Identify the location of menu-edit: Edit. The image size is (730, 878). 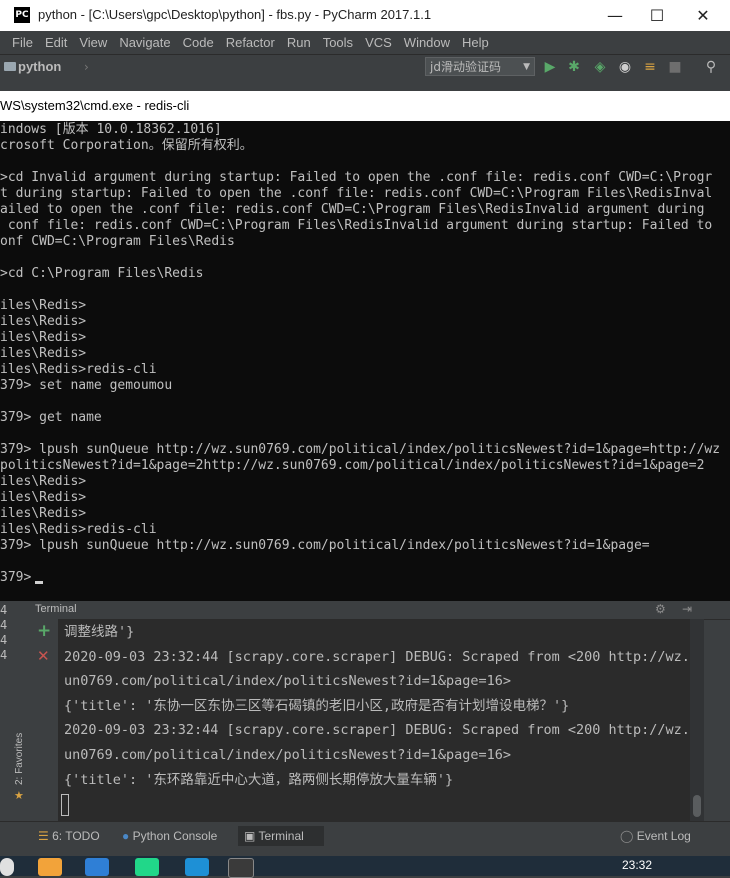
(50, 42).